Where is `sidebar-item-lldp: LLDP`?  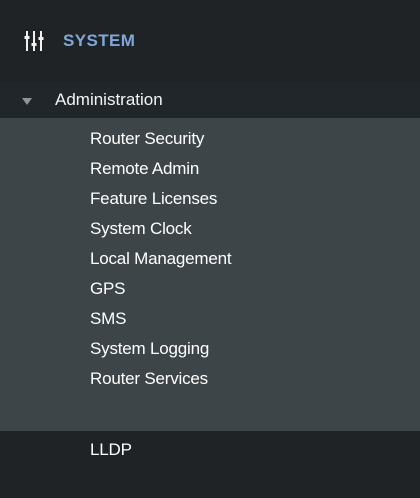
sidebar-item-lldp: LLDP is located at coordinates (210, 449).